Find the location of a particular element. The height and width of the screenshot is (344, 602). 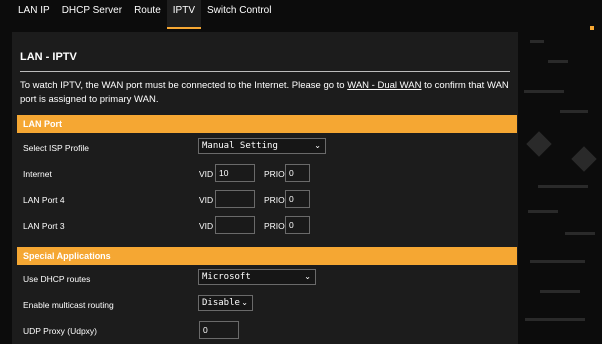

lan-port-3-vid-input is located at coordinates (235, 225).